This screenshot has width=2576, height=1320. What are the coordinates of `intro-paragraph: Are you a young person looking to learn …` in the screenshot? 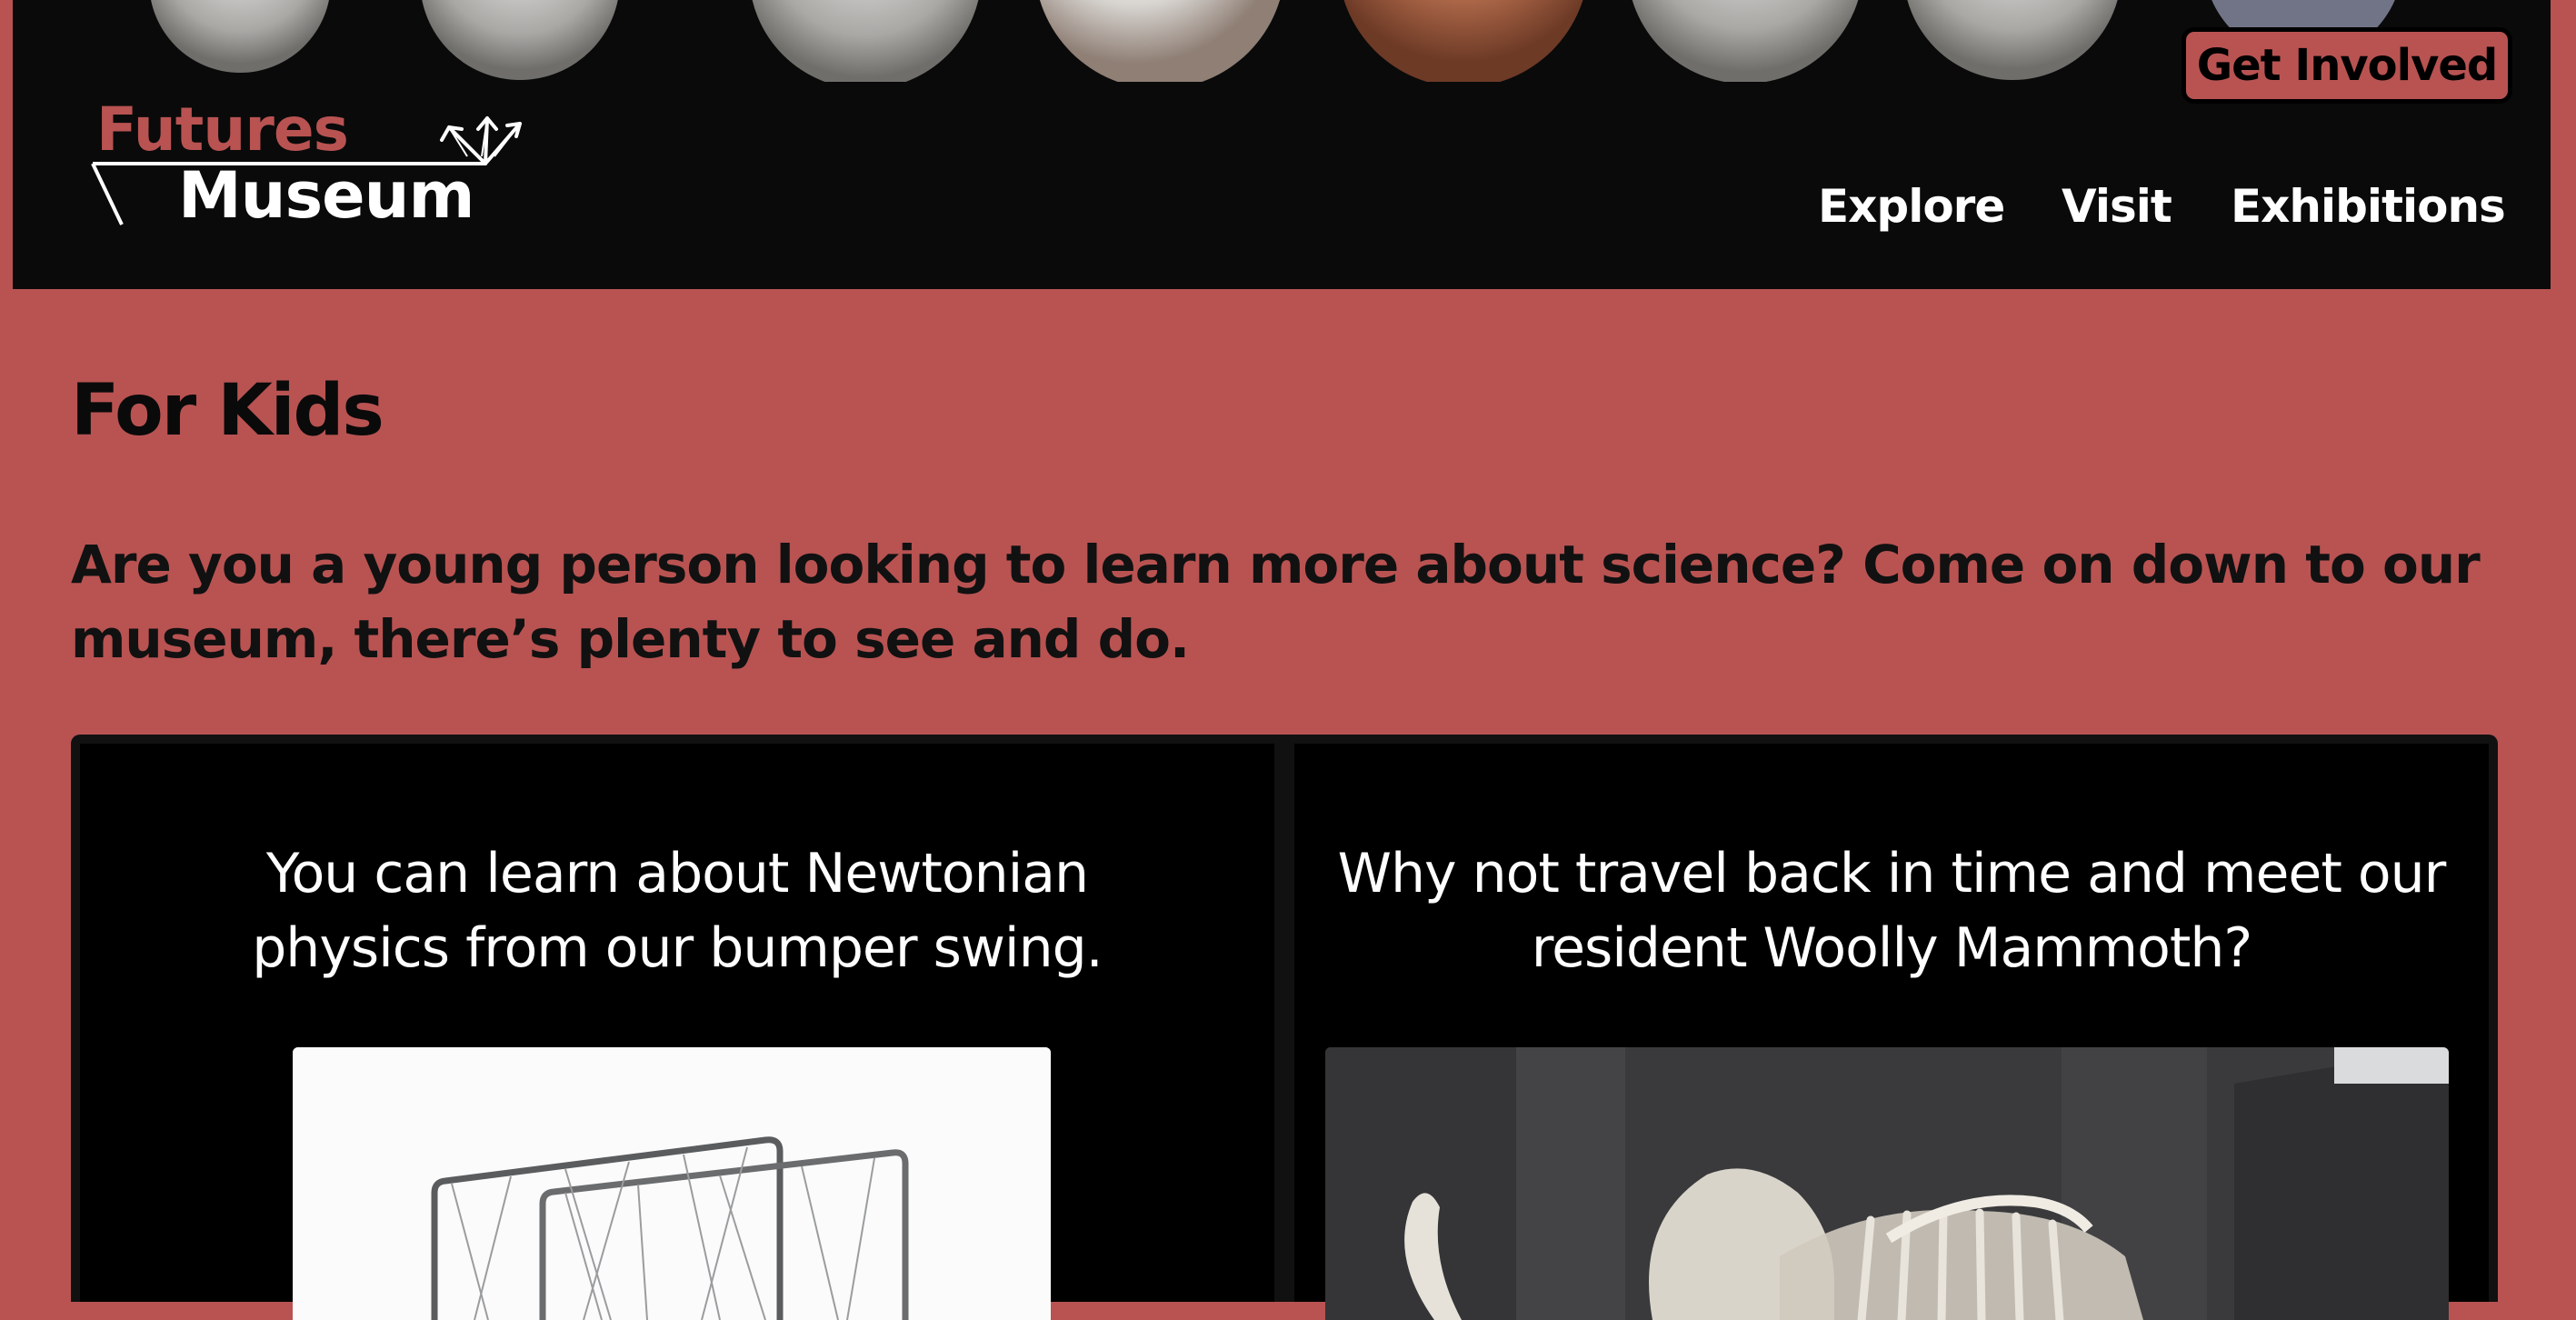 It's located at (1276, 602).